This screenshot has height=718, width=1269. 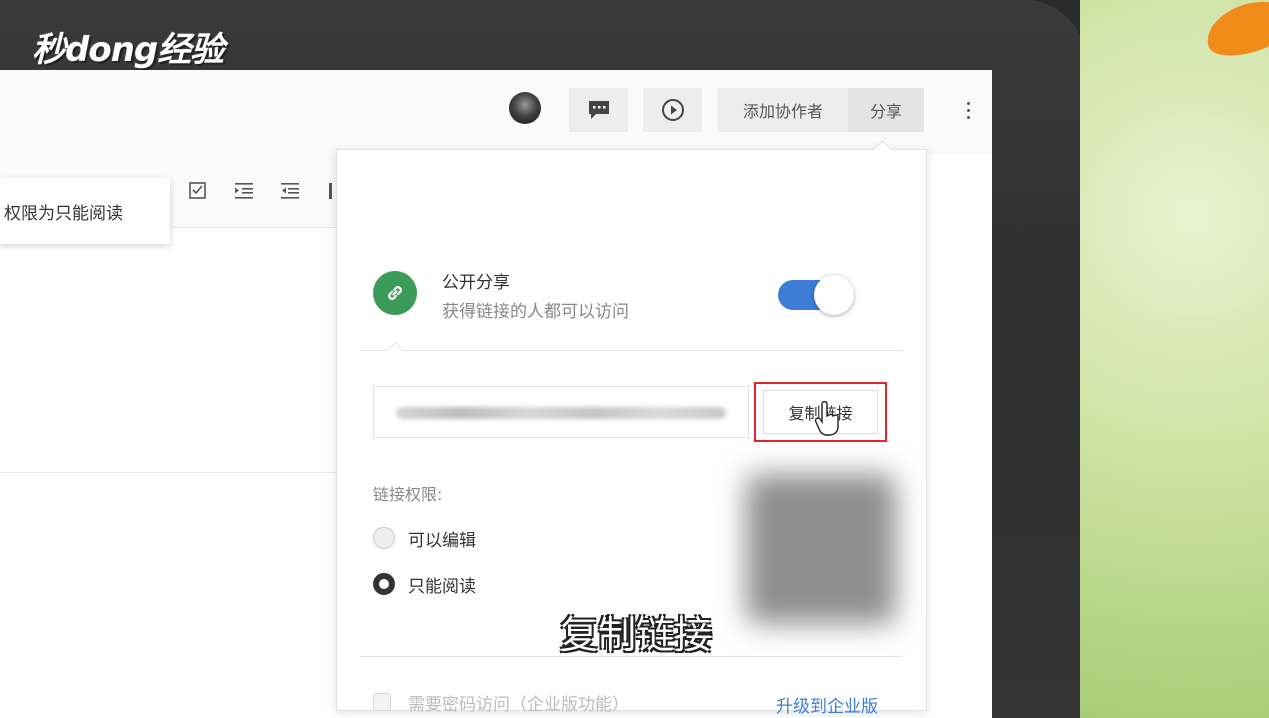 What do you see at coordinates (827, 704) in the screenshot?
I see `upgrade-enterprise-link: 升级到企业版` at bounding box center [827, 704].